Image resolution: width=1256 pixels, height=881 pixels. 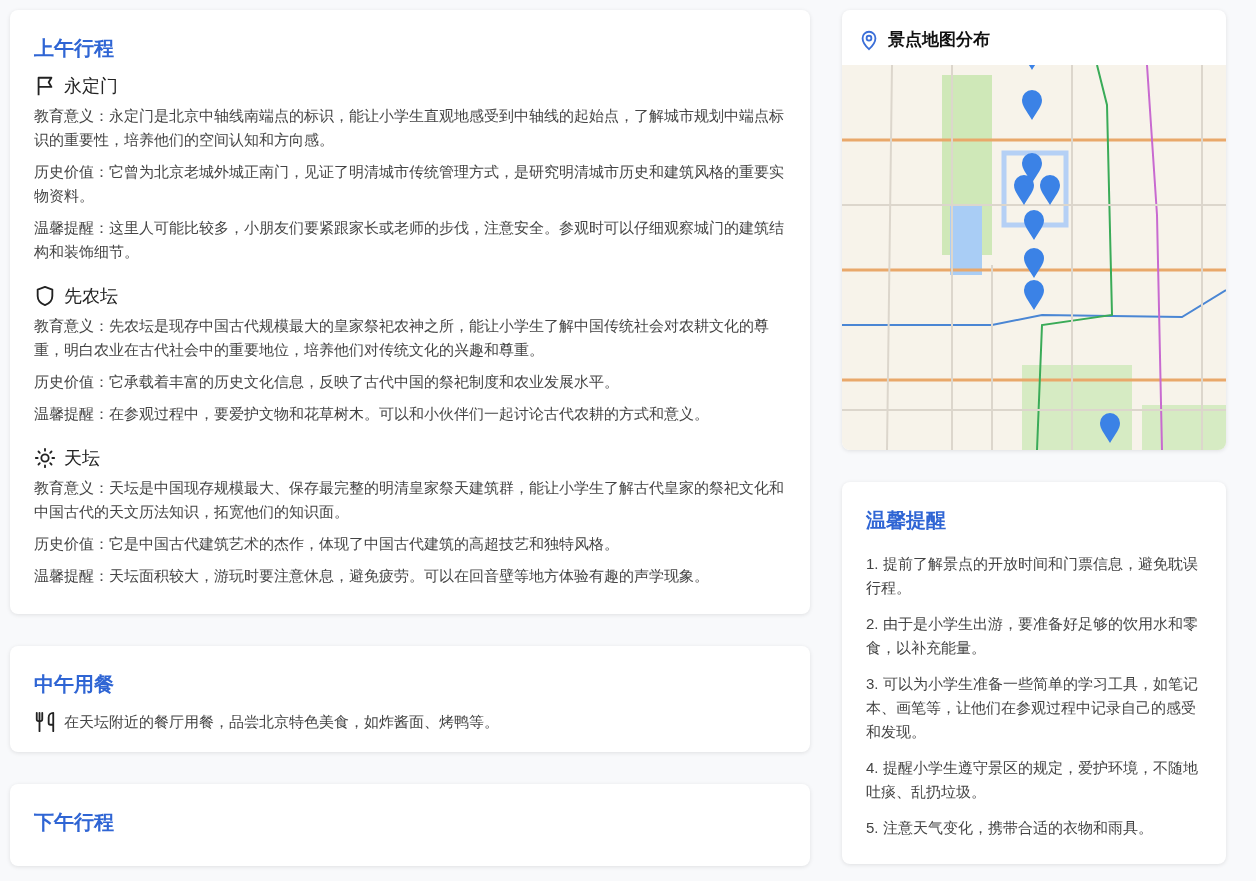 I want to click on spot-description: 教育意义：永定门是北京中轴线南端点的标识，能让小学生直观地感受到中轴线的起始点，了解城市规划中端点标识的重要性，培养他们的空间认知和方向感。, so click(x=409, y=128).